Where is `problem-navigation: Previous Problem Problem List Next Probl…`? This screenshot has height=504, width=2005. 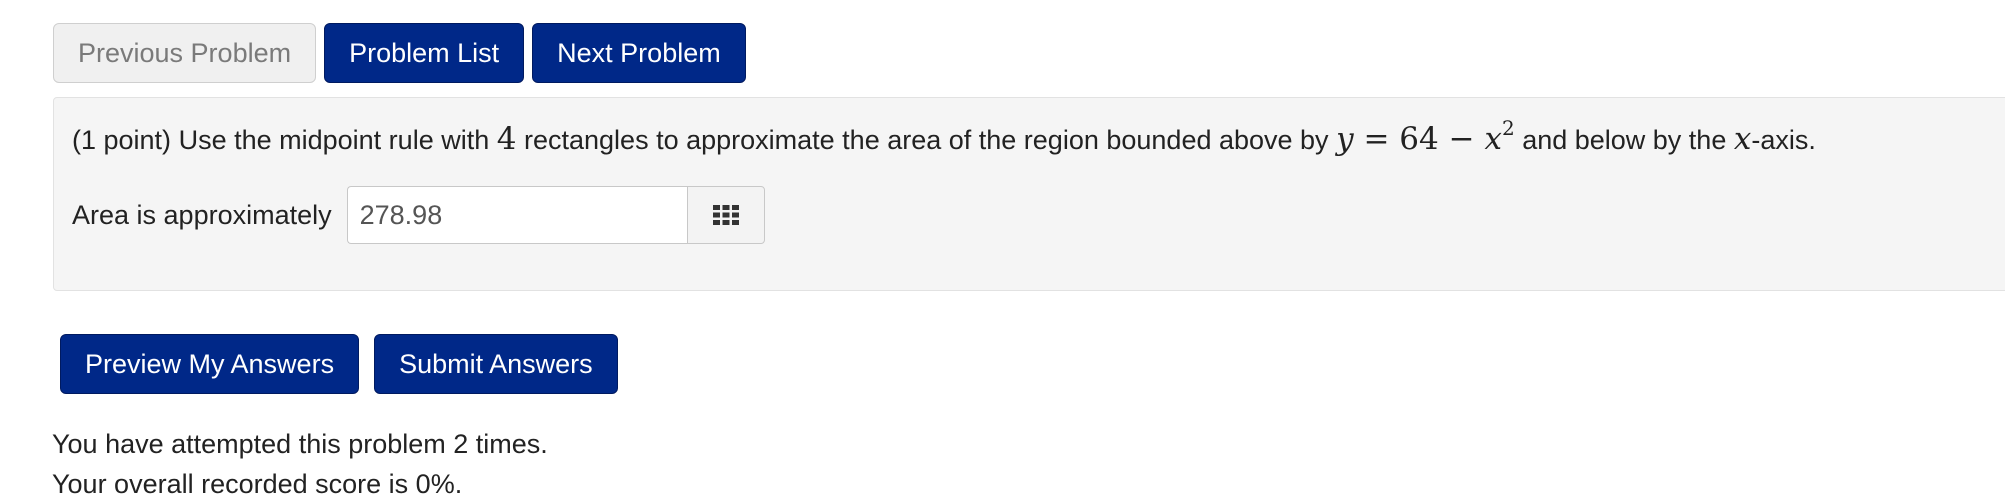 problem-navigation: Previous Problem Problem List Next Probl… is located at coordinates (399, 53).